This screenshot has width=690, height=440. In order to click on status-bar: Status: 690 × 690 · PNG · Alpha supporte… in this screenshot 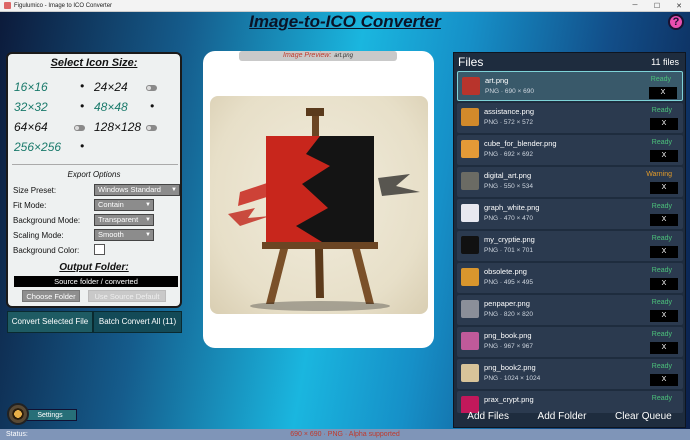, I will do `click(345, 434)`.